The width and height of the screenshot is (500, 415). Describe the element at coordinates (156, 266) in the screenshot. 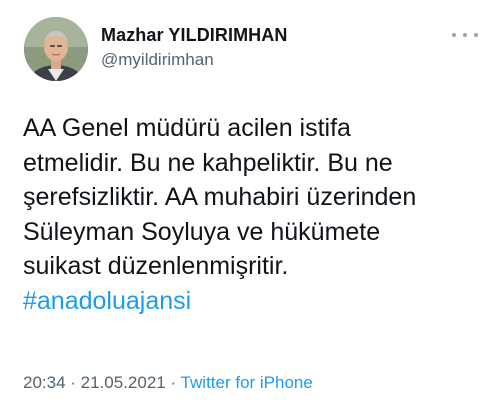

I see `tweet-text-line: suikast düzenlenmişritir.` at that location.